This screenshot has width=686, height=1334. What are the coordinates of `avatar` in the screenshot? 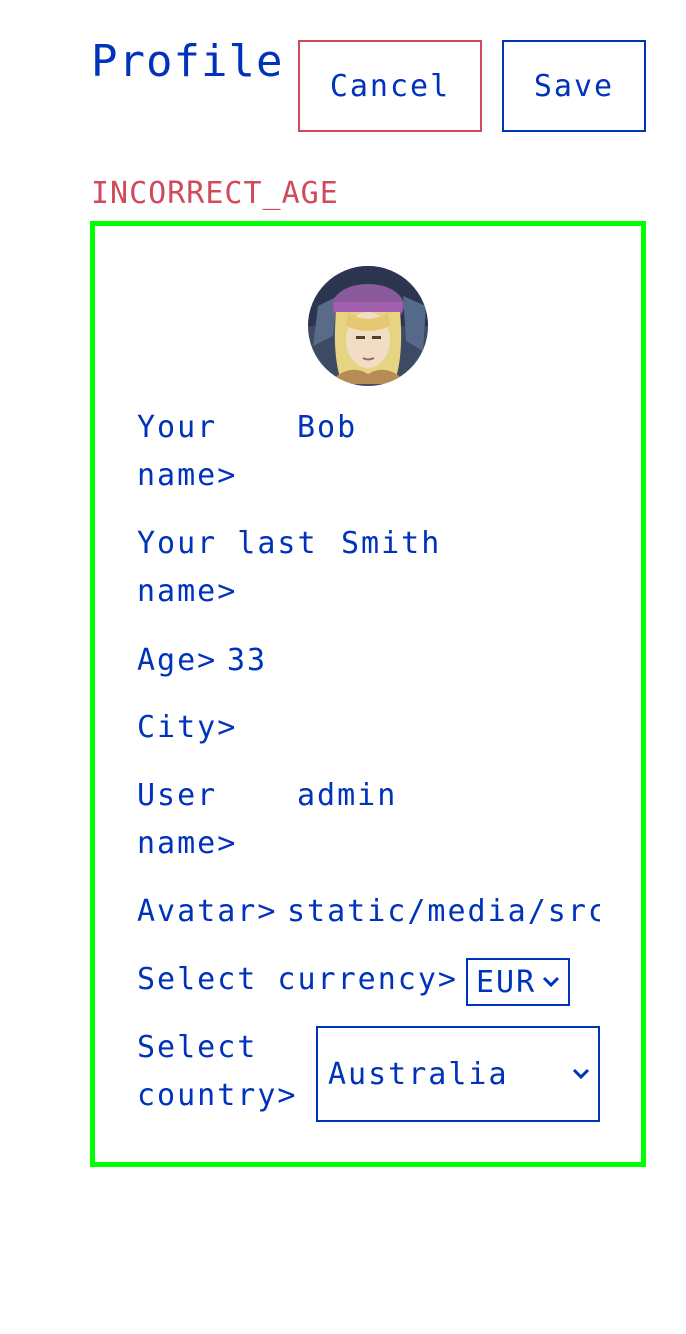 It's located at (368, 326).